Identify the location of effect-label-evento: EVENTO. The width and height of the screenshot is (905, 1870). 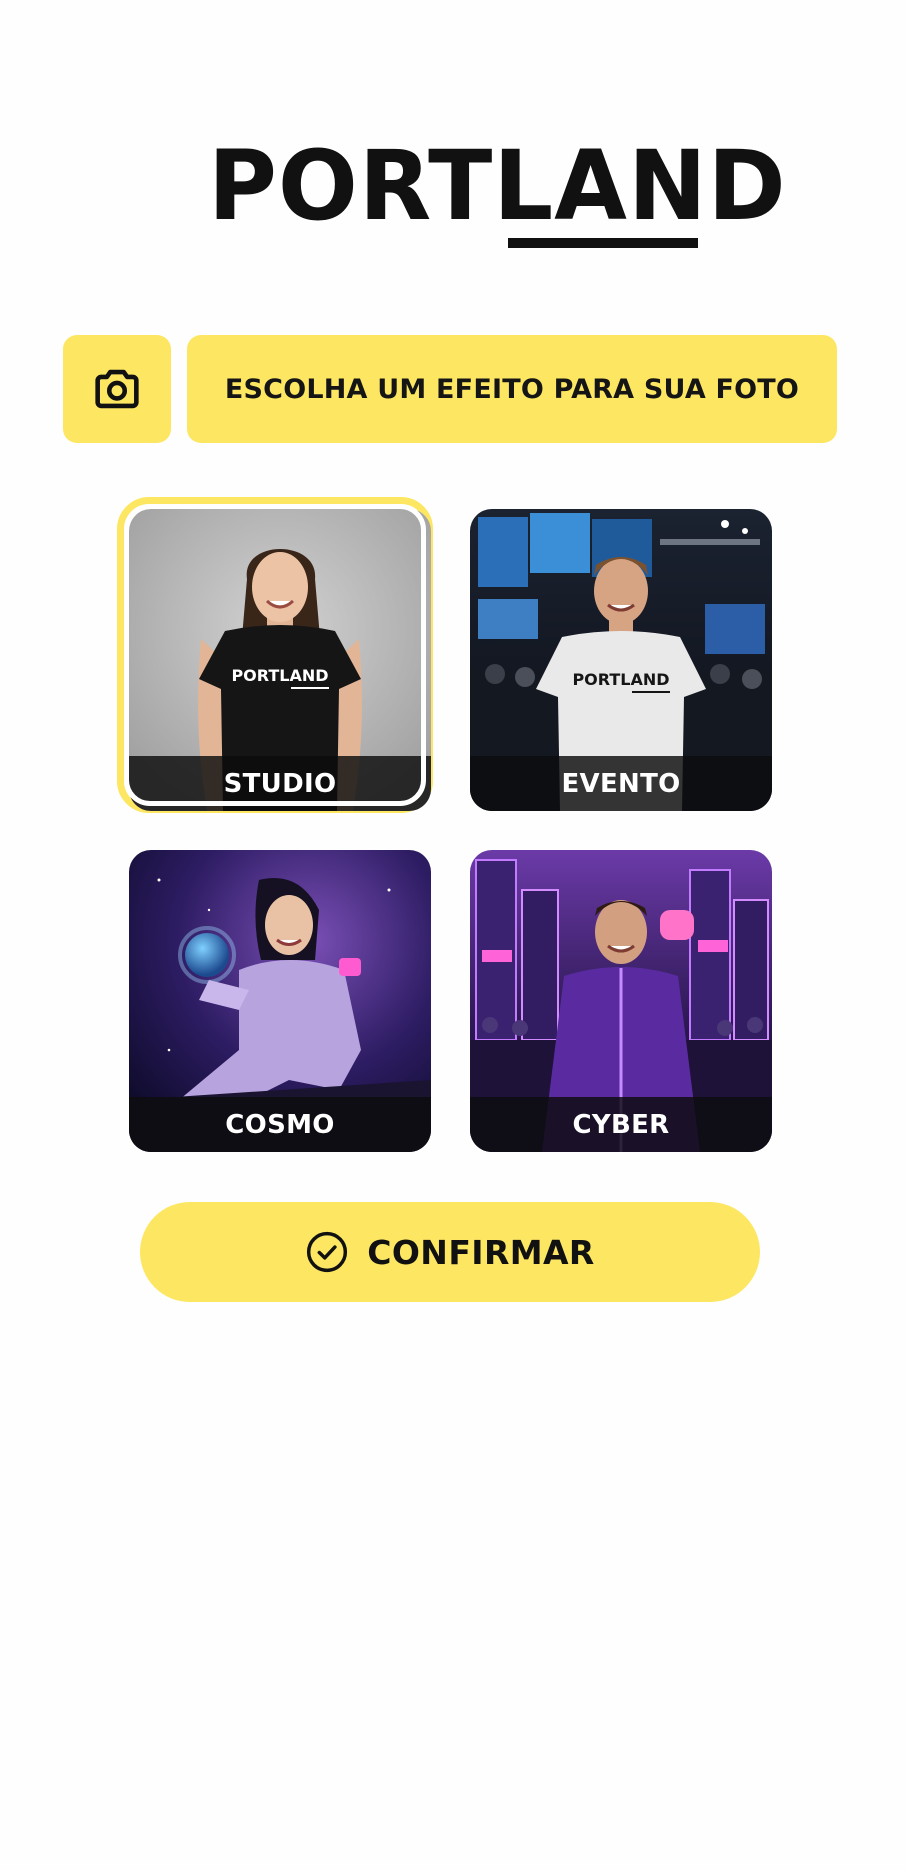
(621, 783).